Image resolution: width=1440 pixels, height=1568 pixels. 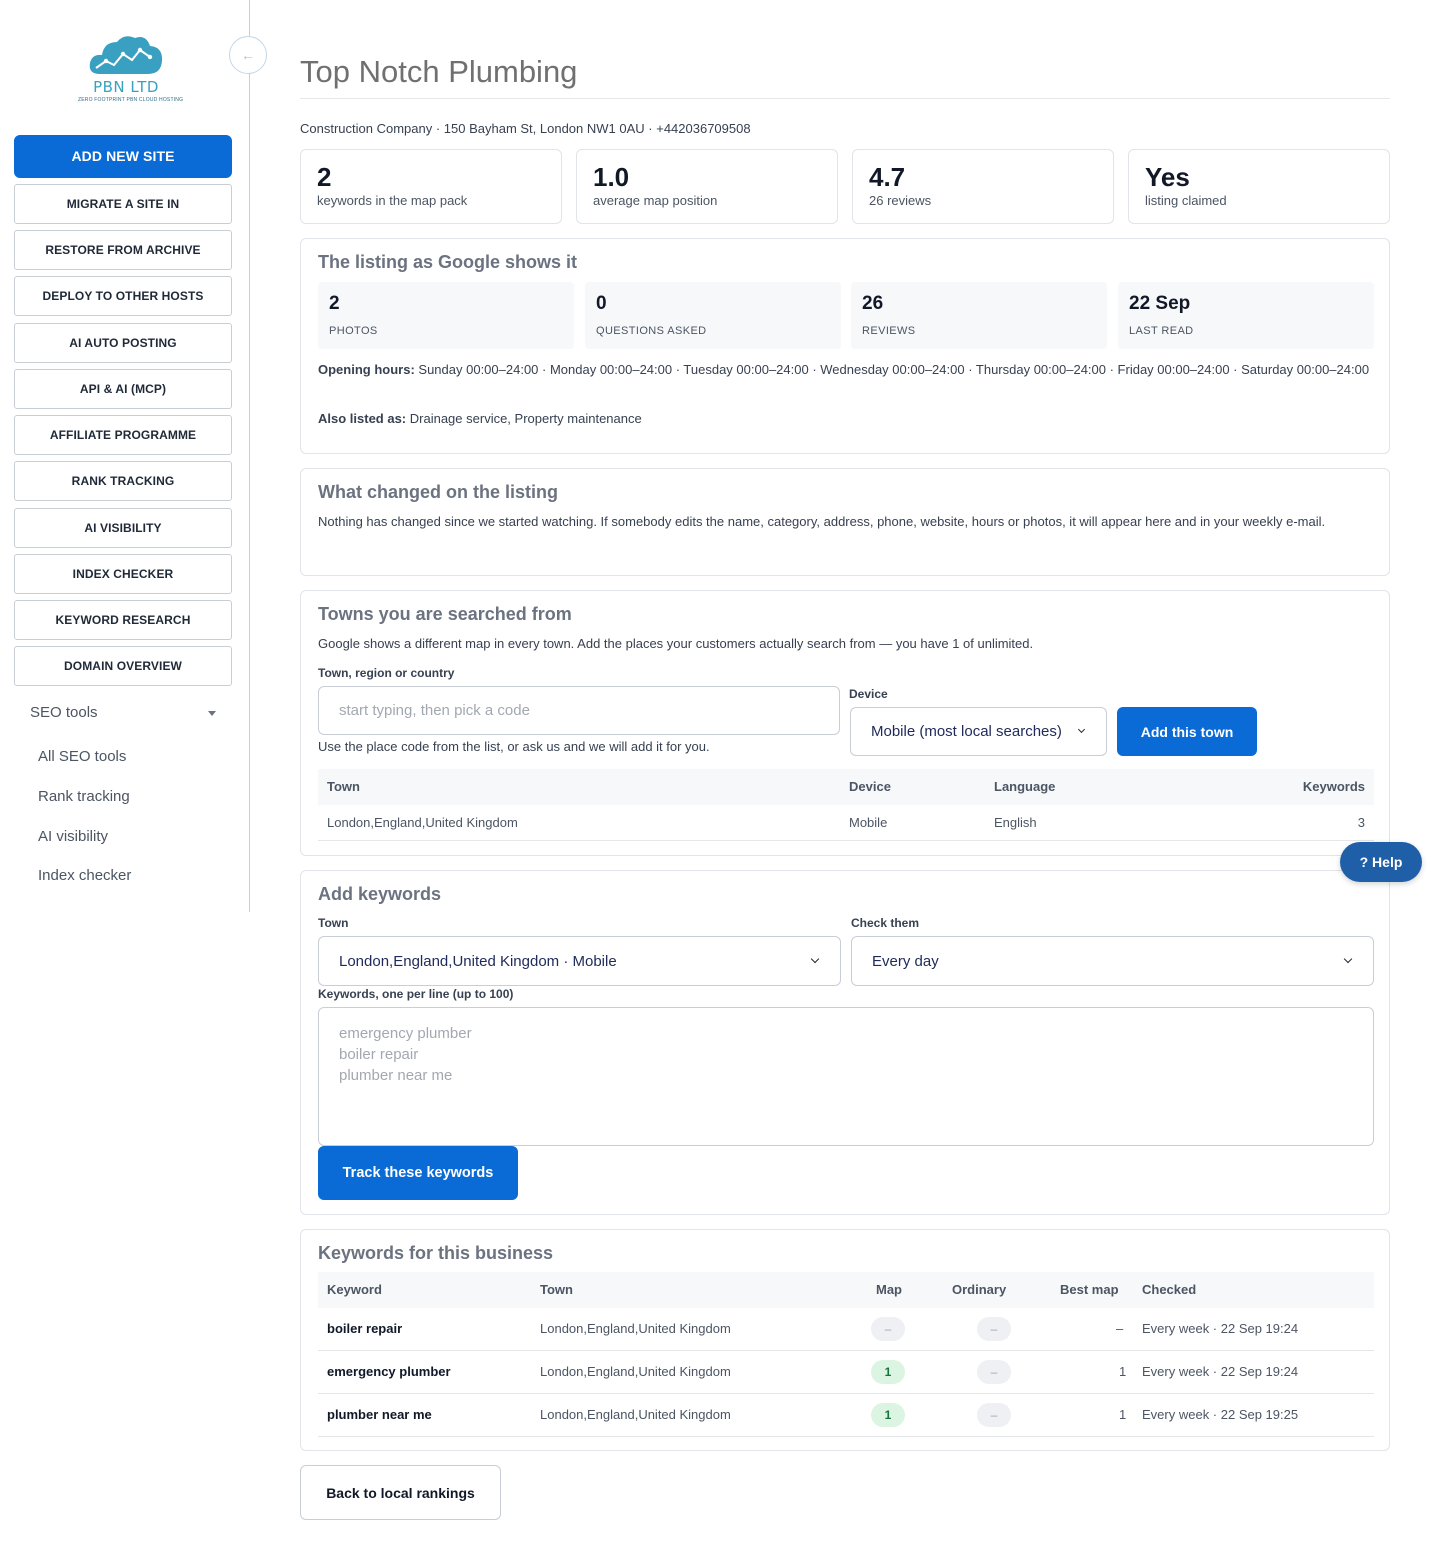 I want to click on check-frequency-value: Every day, so click(x=905, y=961).